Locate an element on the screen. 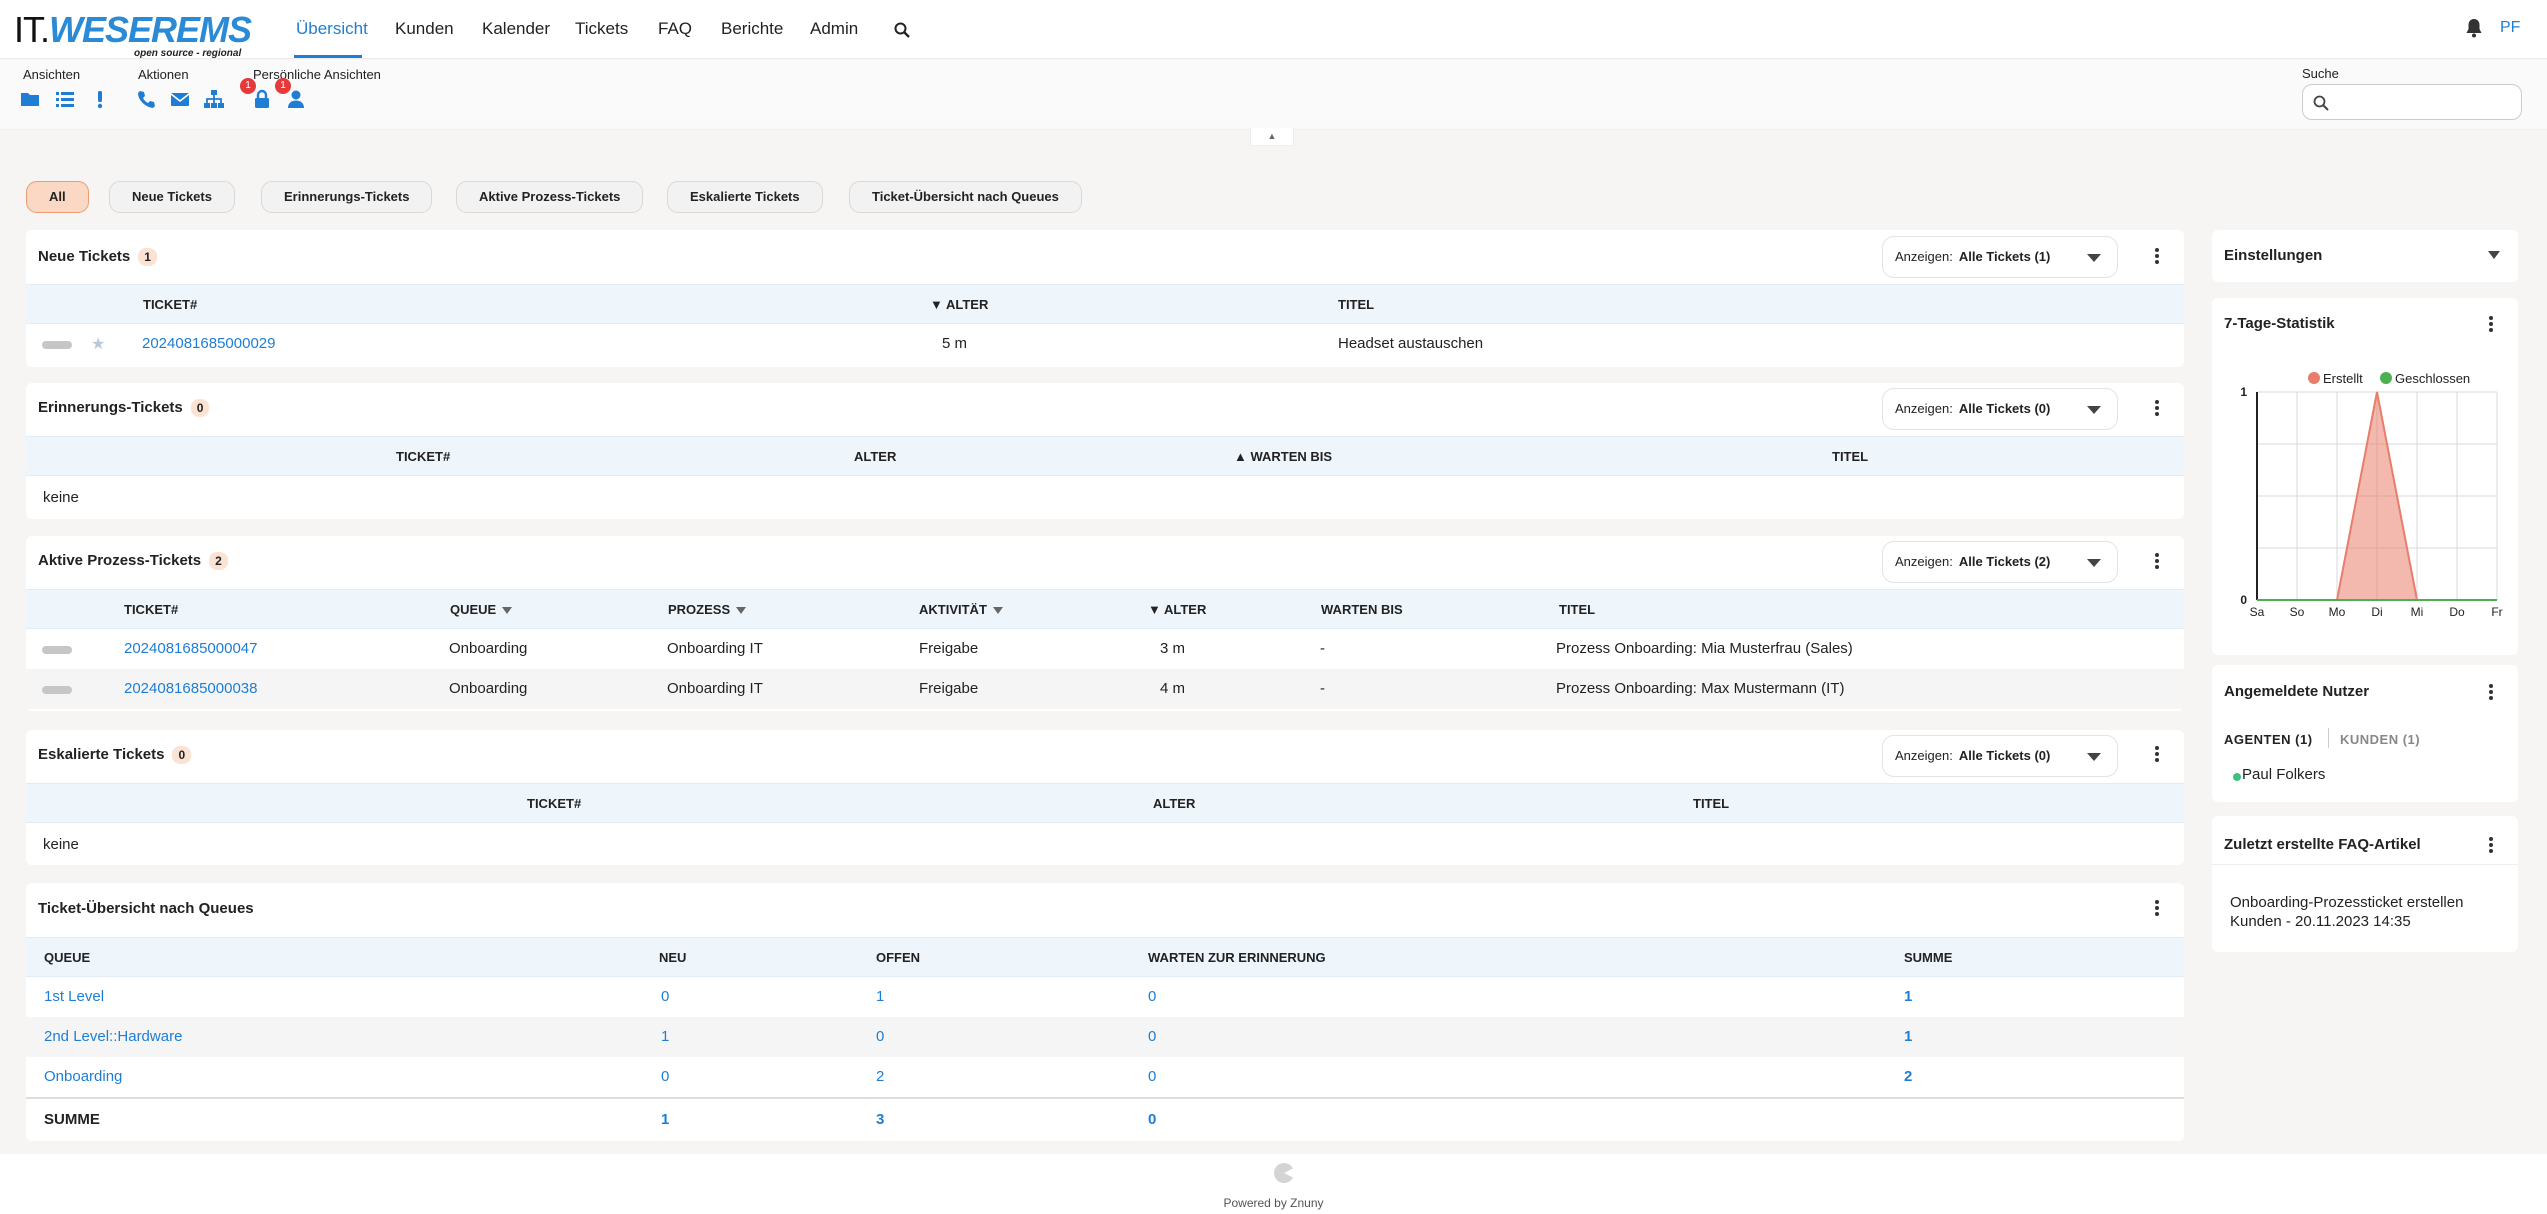 Image resolution: width=2547 pixels, height=1214 pixels. star-icon: ★ is located at coordinates (98, 344).